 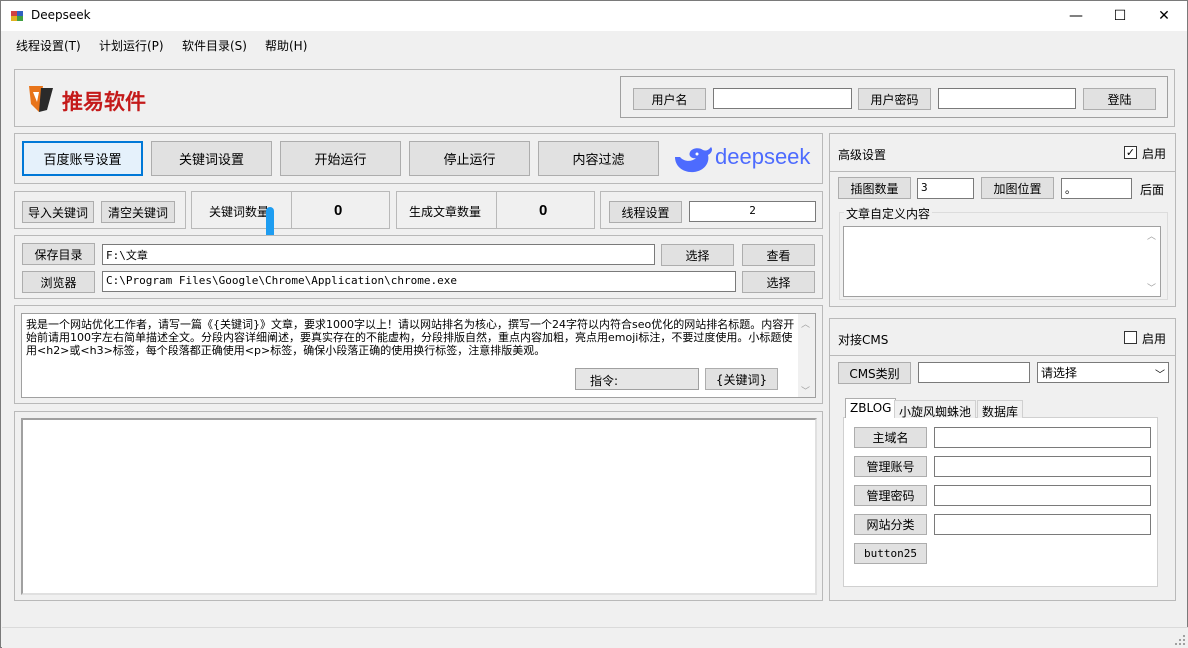 What do you see at coordinates (1103, 372) in the screenshot?
I see `cms-type-select: 请选择 ﹀` at bounding box center [1103, 372].